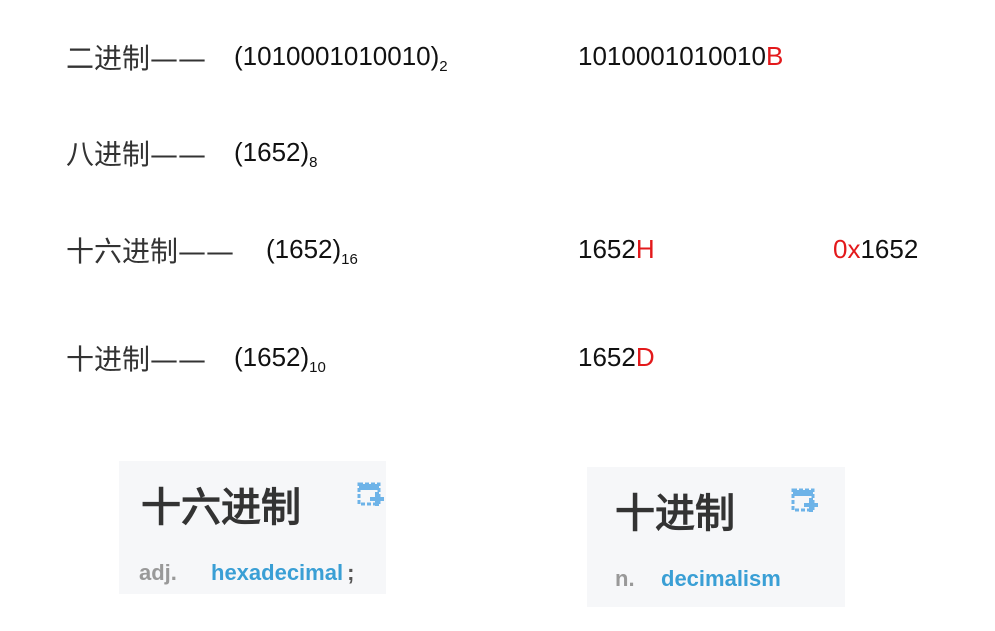 The image size is (995, 631). Describe the element at coordinates (349, 259) in the screenshot. I see `hex-base: 16` at that location.